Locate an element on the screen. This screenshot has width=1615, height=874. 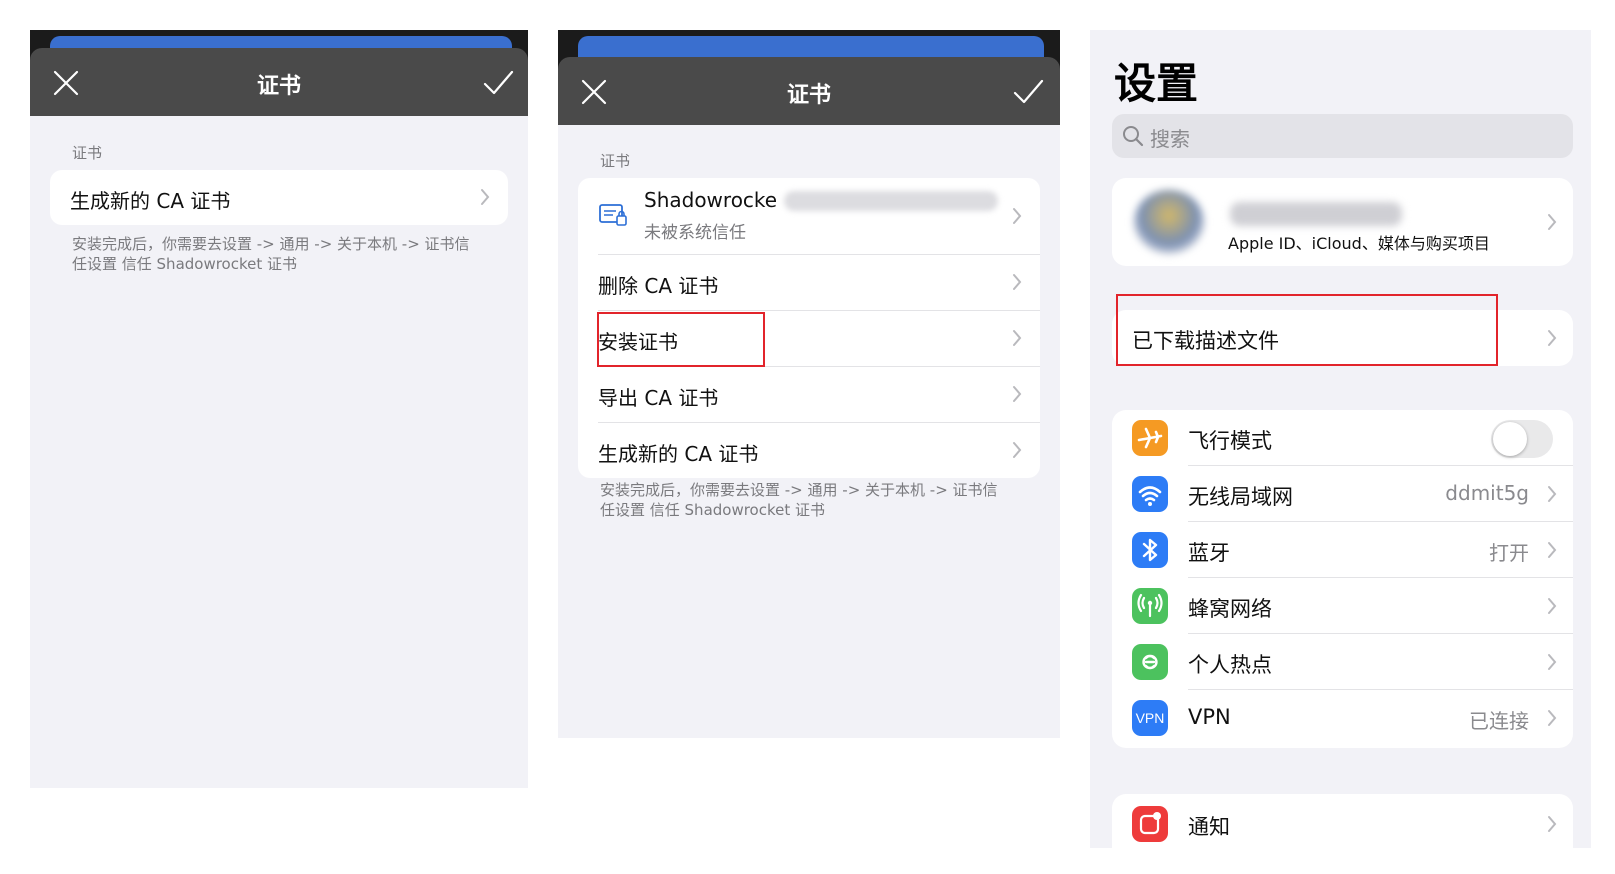
vpn-row: VPN VPN 已连接 is located at coordinates (1342, 718).